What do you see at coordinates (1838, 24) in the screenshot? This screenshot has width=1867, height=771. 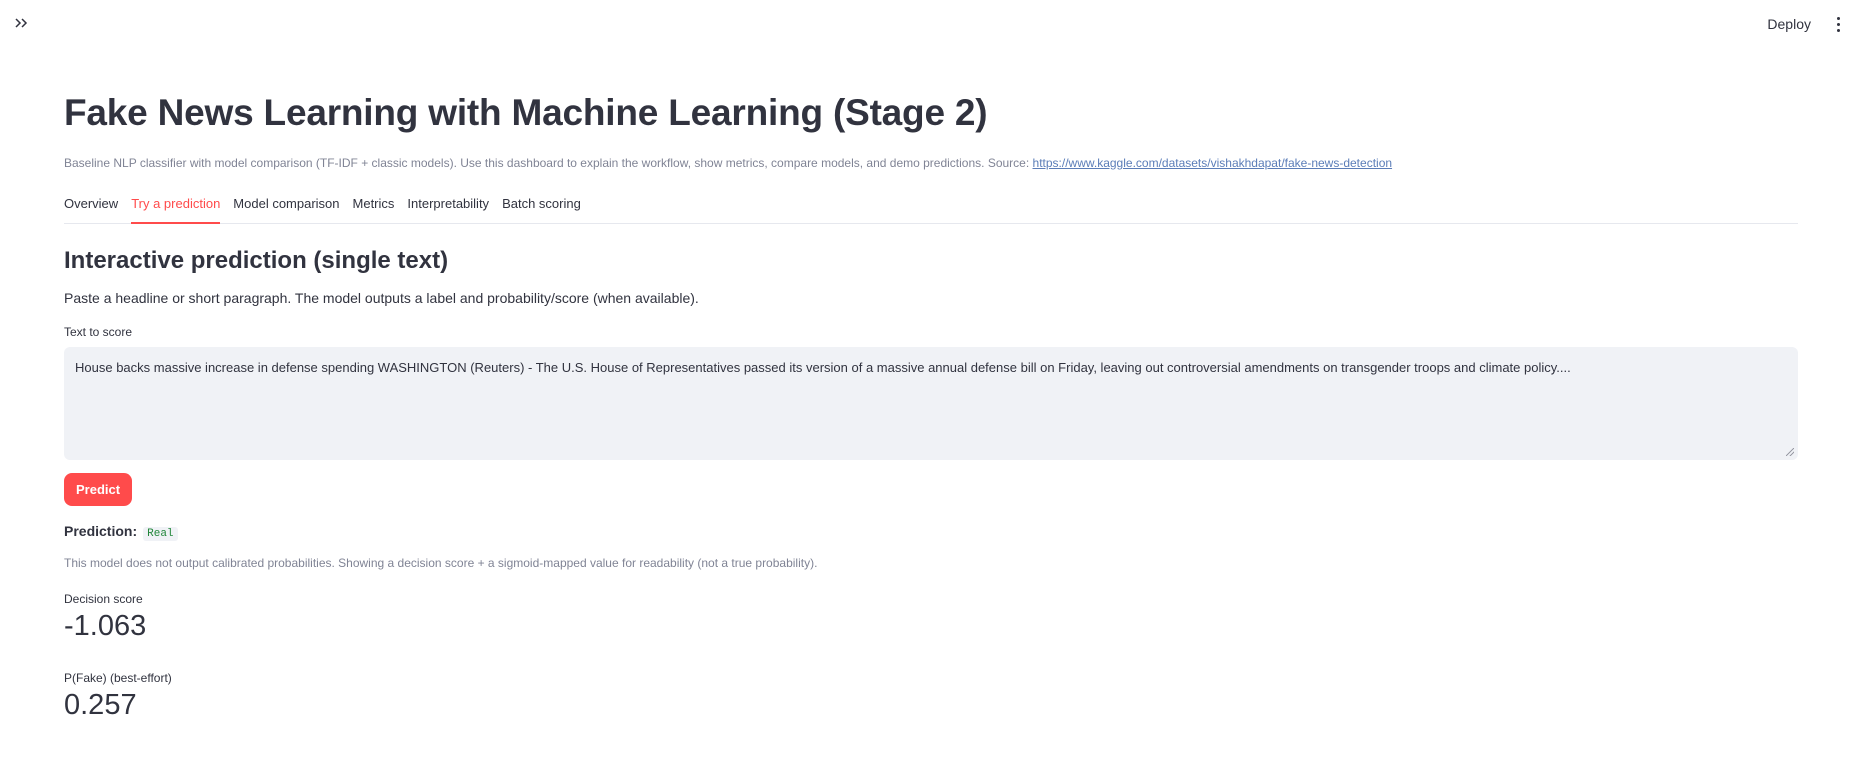 I see `kebab-menu-icon` at bounding box center [1838, 24].